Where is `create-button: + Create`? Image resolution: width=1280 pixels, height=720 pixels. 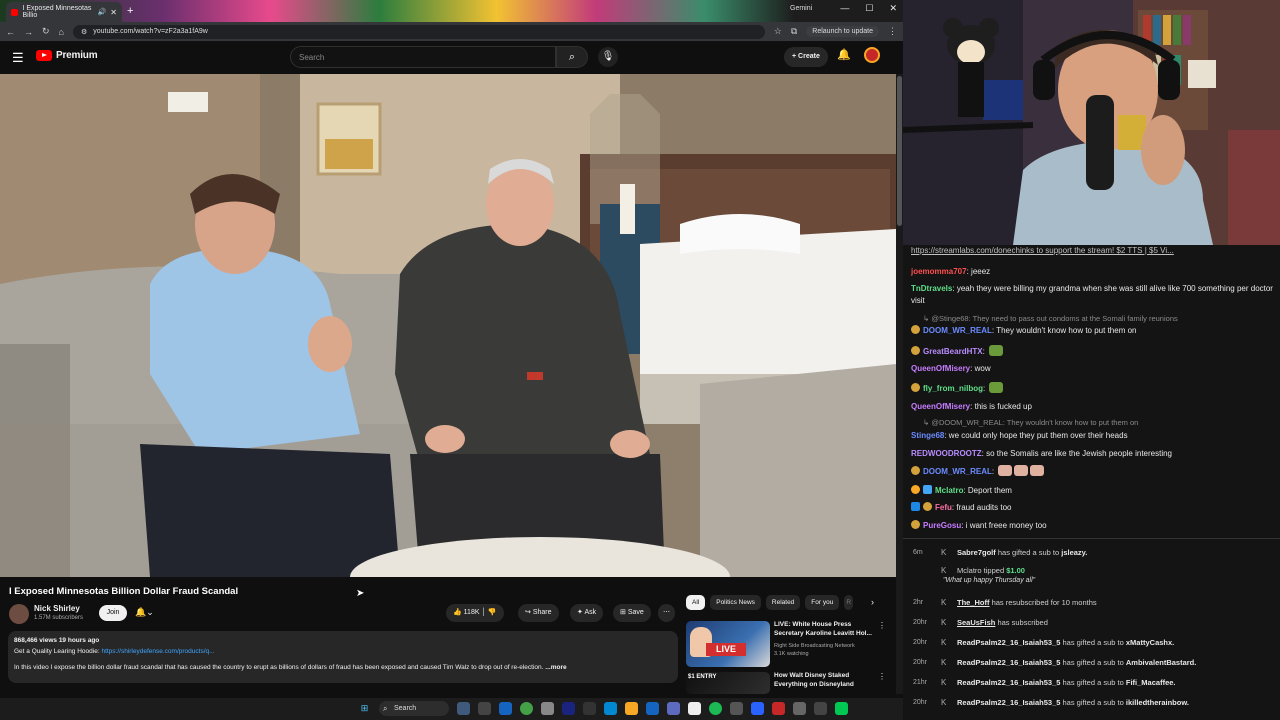
create-button: + Create is located at coordinates (806, 57).